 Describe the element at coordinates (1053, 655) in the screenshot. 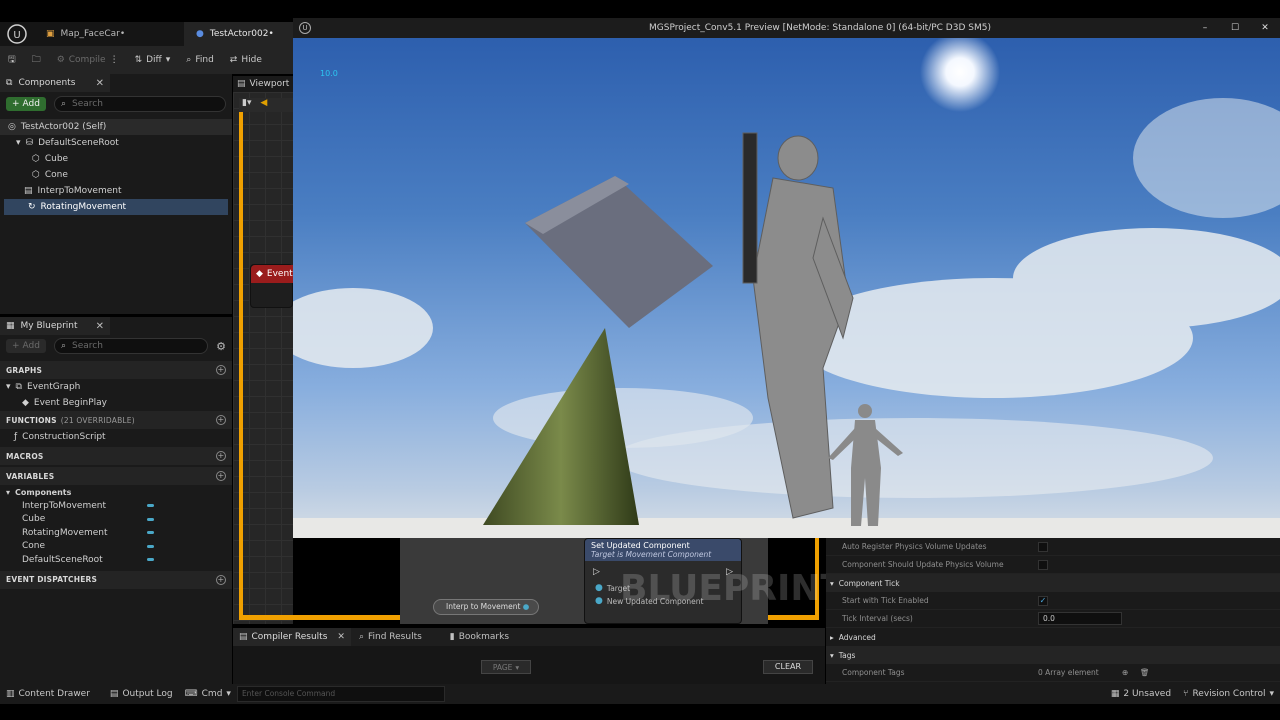

I see `tags-section: ▾ Tags` at that location.